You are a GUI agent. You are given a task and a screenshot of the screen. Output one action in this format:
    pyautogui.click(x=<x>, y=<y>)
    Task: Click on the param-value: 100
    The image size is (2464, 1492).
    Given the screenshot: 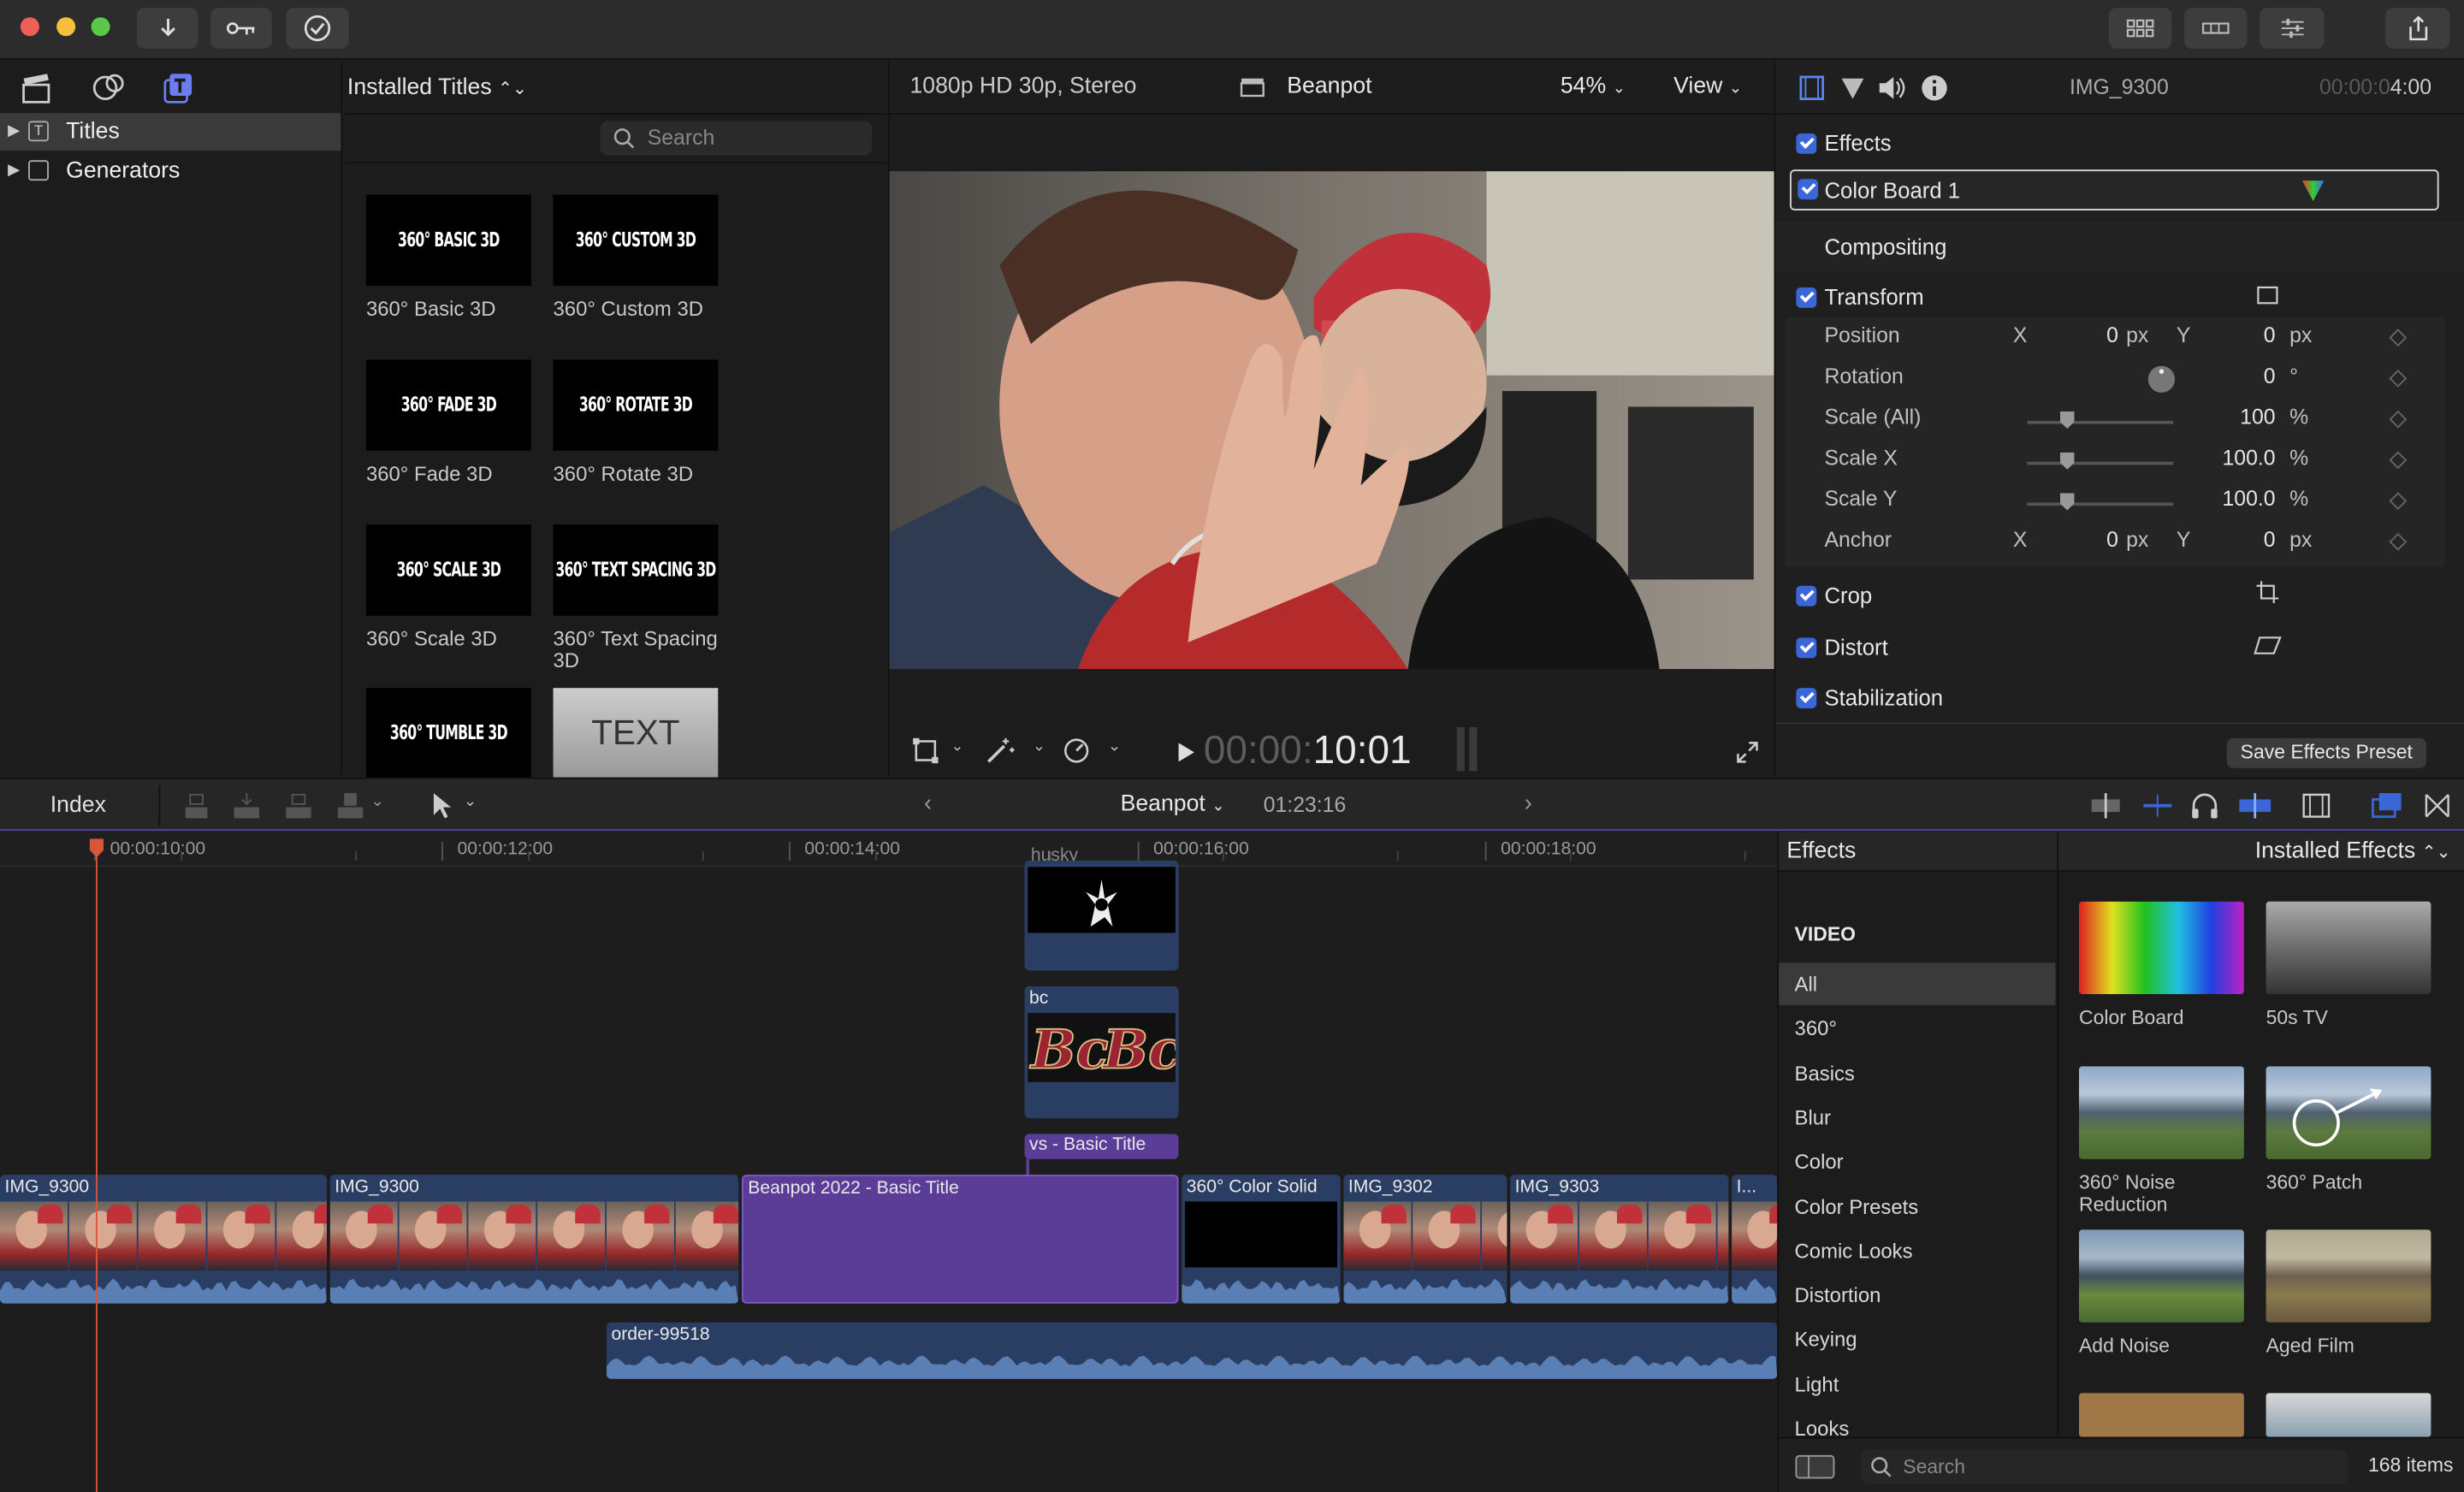 What is the action you would take?
    pyautogui.click(x=2229, y=417)
    